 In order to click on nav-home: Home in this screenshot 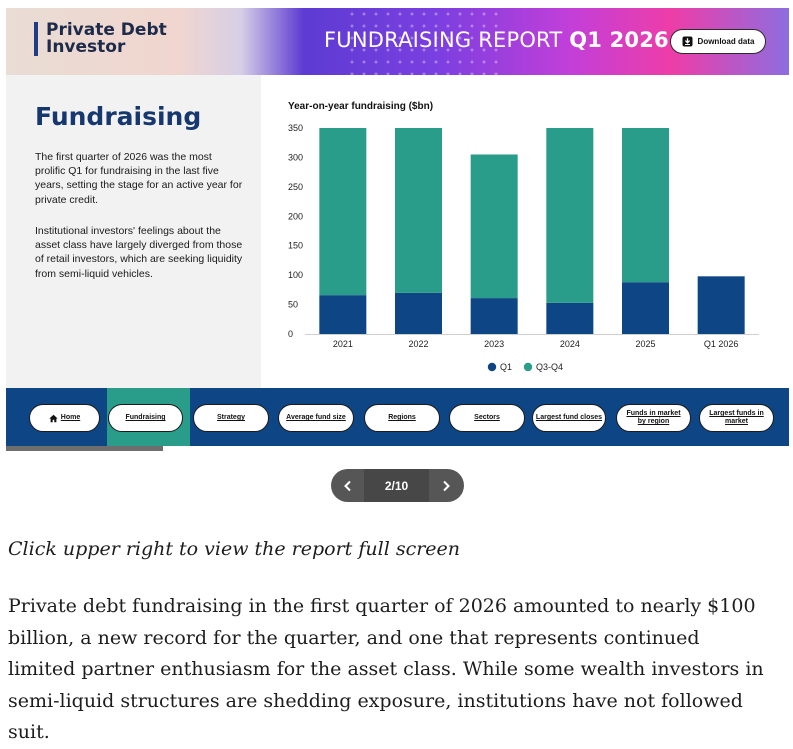, I will do `click(64, 418)`.